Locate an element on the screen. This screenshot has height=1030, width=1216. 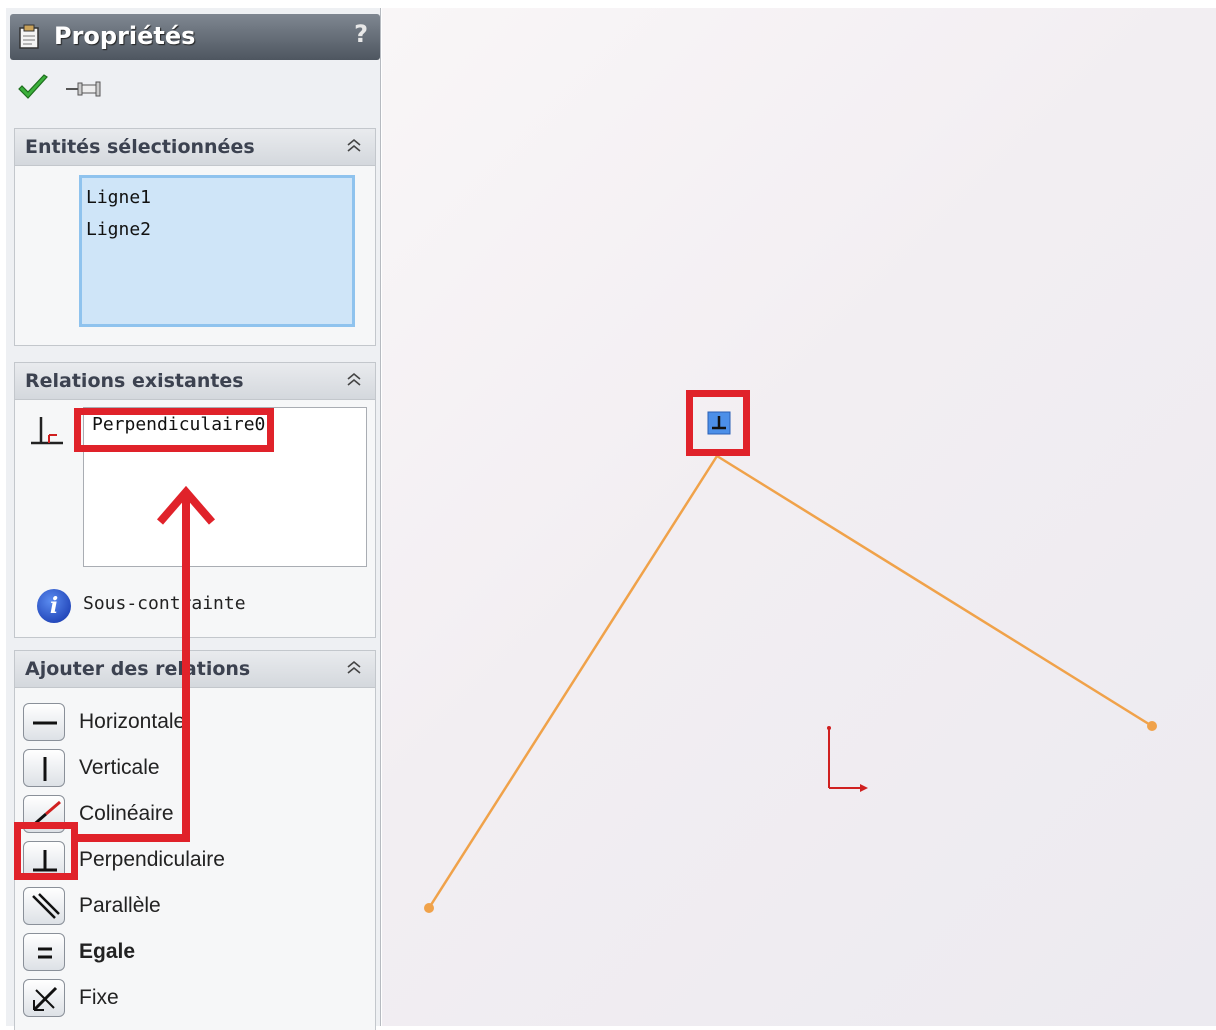
relation-parallel-button: Parallèle is located at coordinates (193, 907).